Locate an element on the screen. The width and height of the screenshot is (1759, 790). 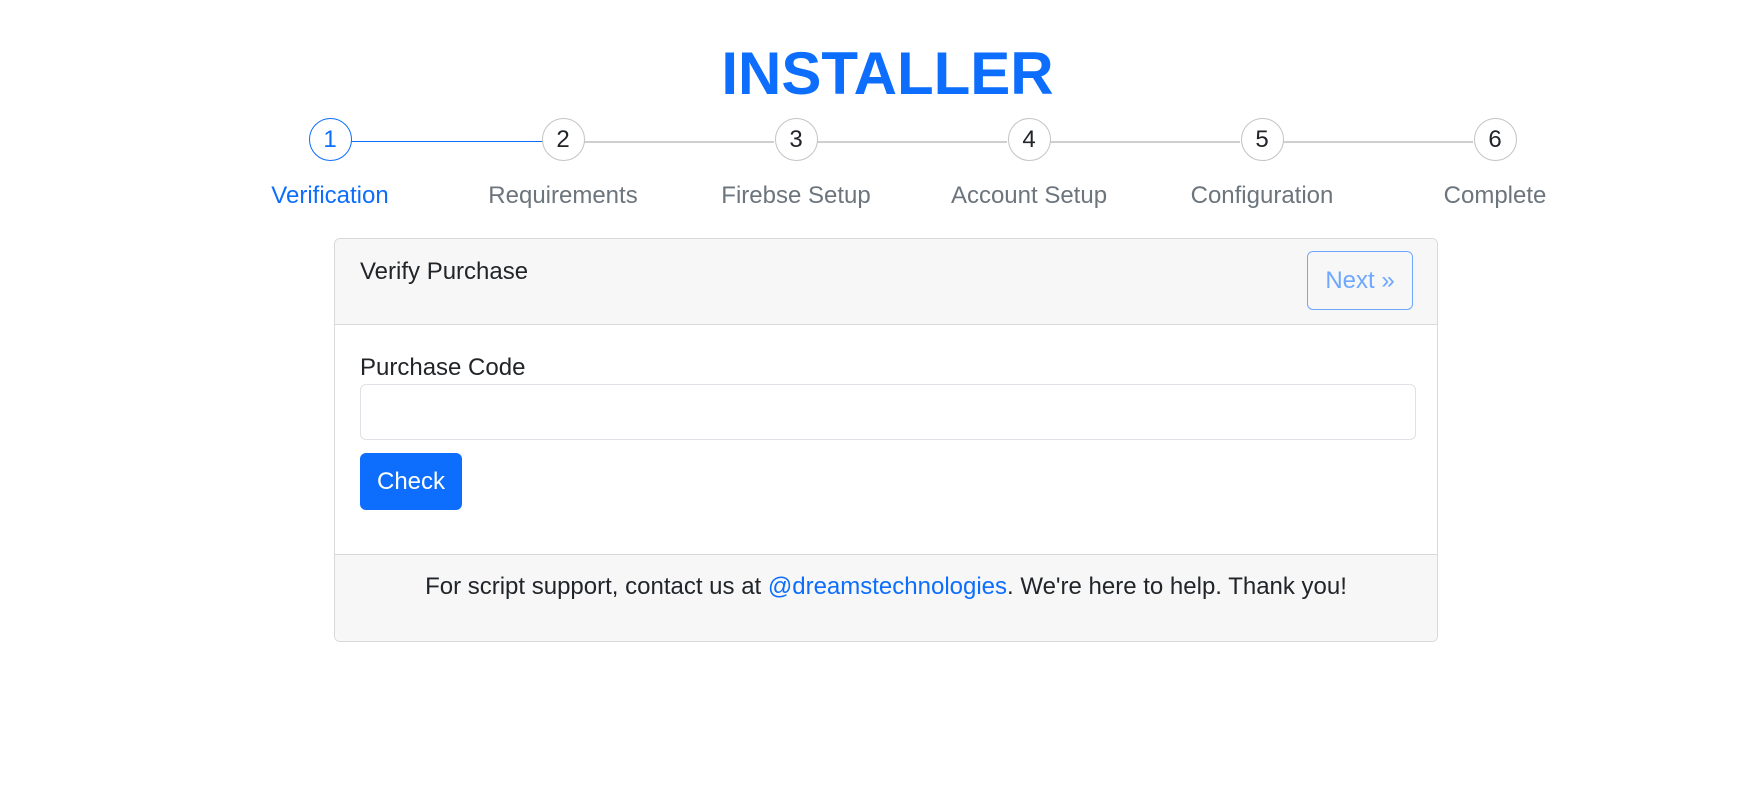
card-title: Verify Purchase is located at coordinates (444, 271).